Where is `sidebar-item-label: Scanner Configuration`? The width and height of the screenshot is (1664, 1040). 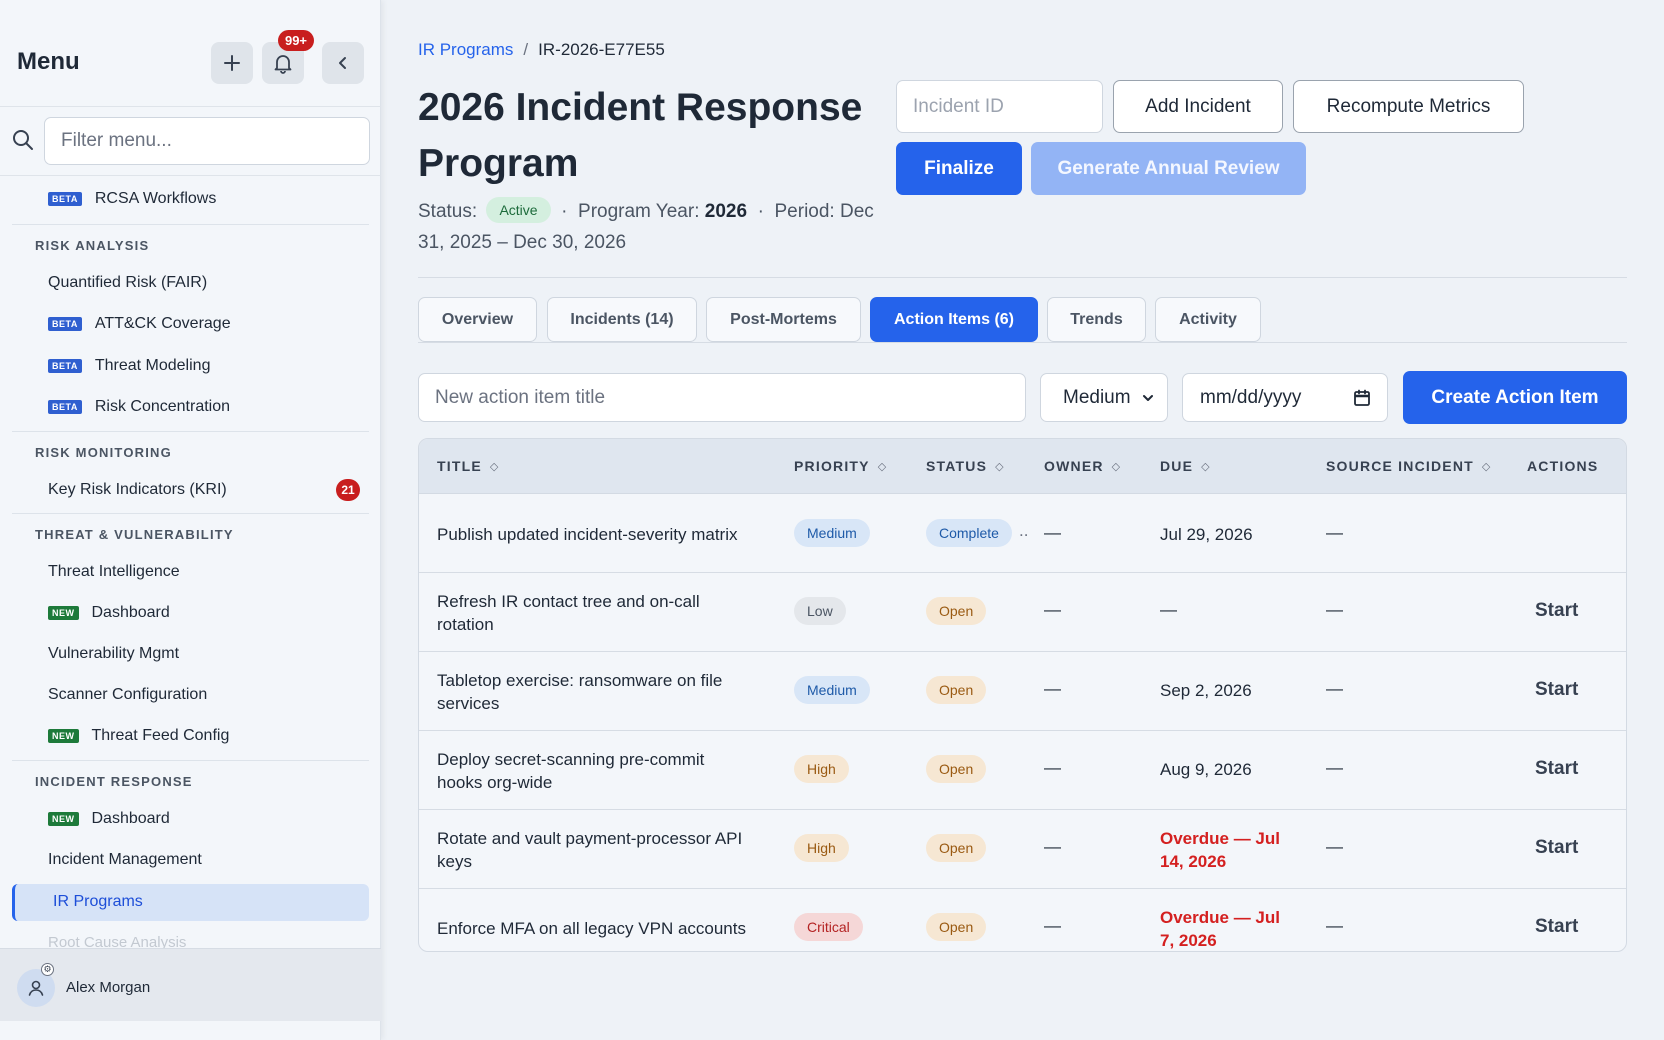
sidebar-item-label: Scanner Configuration is located at coordinates (128, 694).